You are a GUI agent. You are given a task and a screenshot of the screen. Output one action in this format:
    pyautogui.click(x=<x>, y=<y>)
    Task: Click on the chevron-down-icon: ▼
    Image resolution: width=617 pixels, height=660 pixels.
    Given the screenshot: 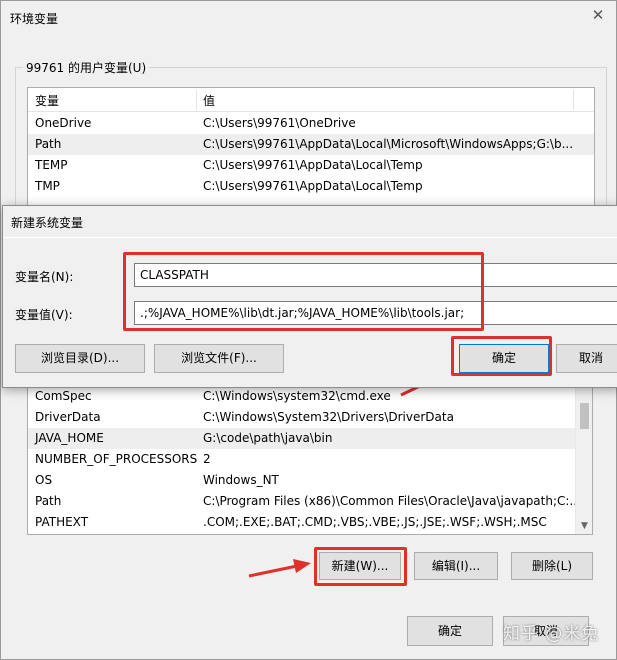 What is the action you would take?
    pyautogui.click(x=584, y=526)
    